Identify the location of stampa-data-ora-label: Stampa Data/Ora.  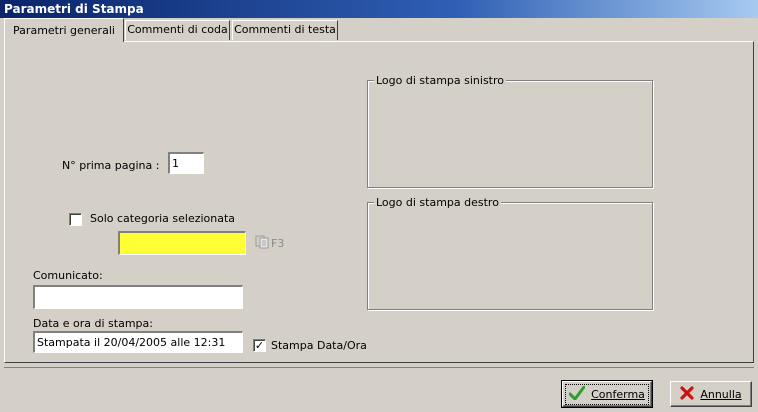
(319, 345).